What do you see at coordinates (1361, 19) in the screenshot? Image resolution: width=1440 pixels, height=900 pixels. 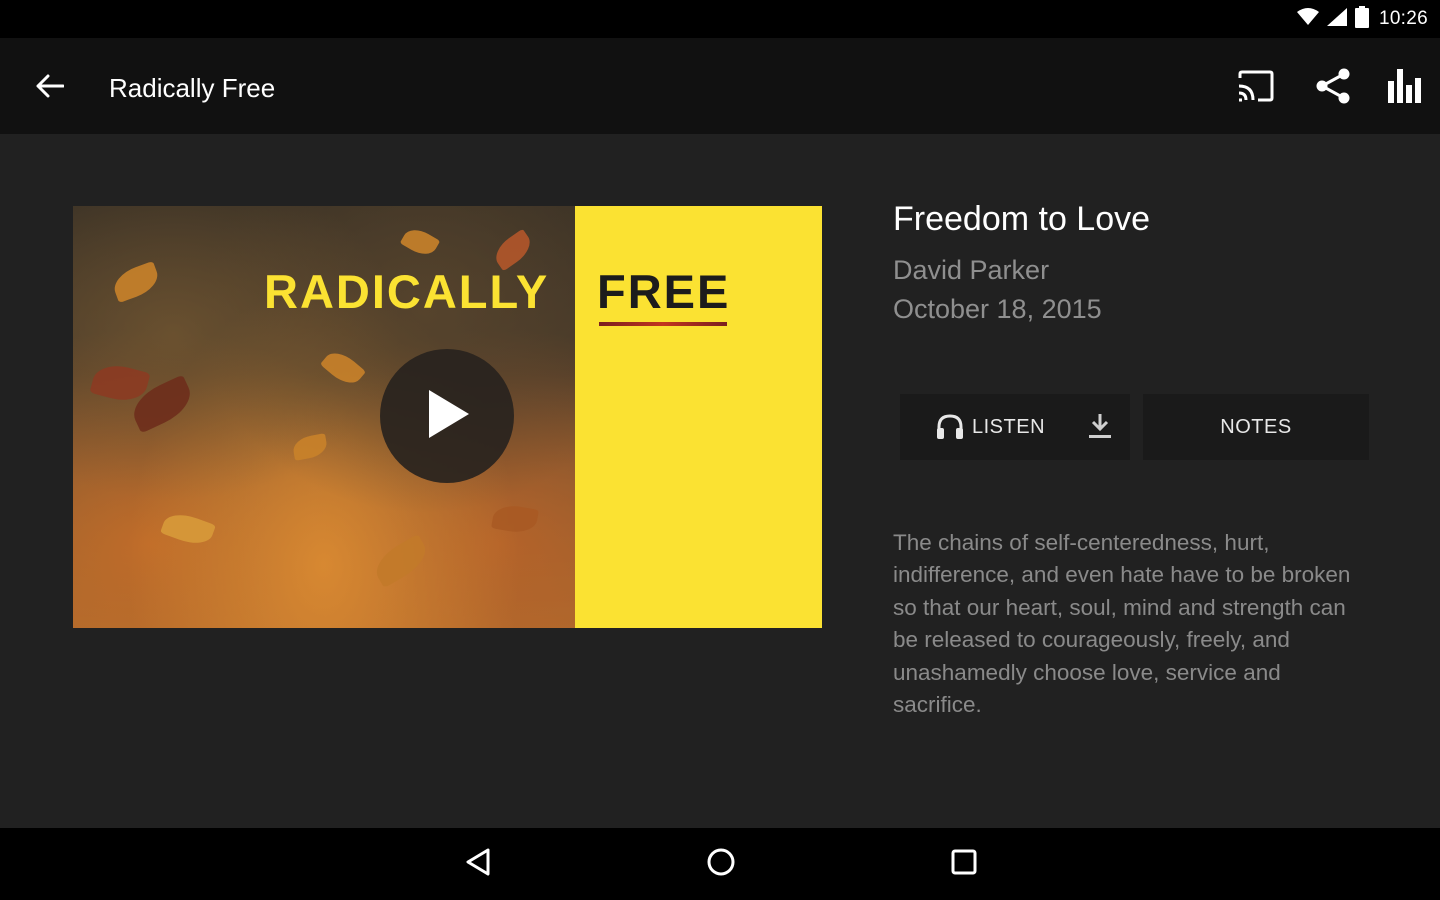 I see `battery-icon` at bounding box center [1361, 19].